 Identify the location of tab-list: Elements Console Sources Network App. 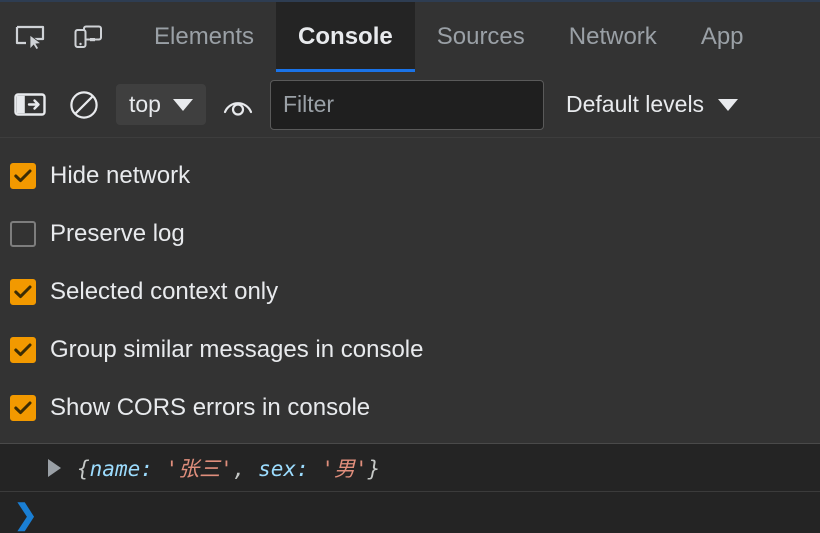
(449, 37).